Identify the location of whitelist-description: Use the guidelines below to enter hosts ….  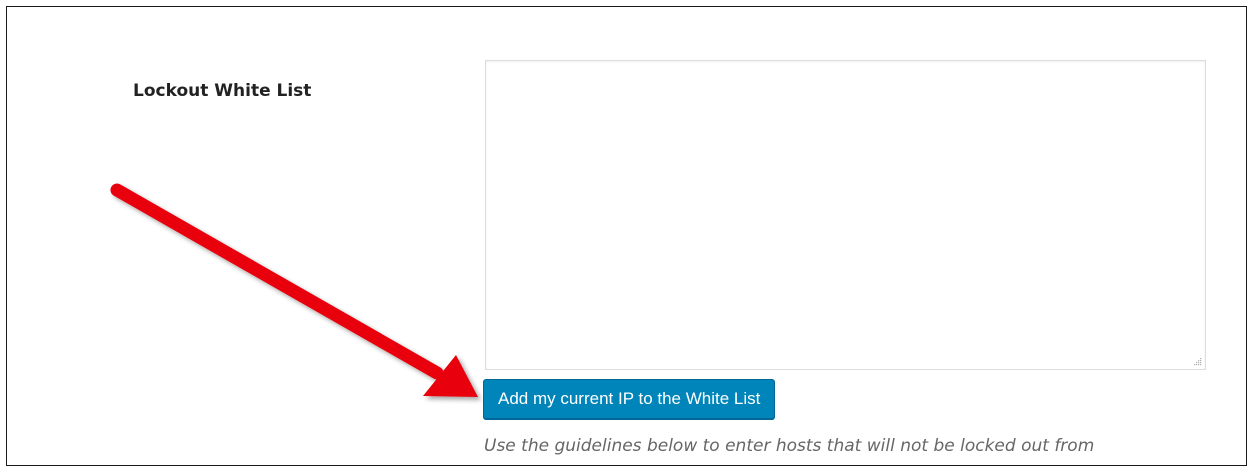
(789, 446).